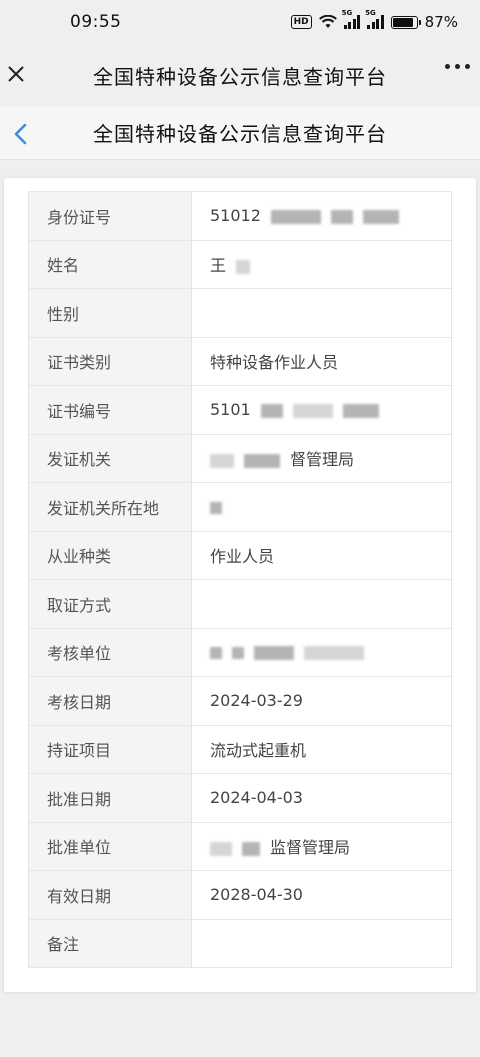 This screenshot has height=1057, width=480. Describe the element at coordinates (110, 749) in the screenshot. I see `row-label: 持证项目` at that location.